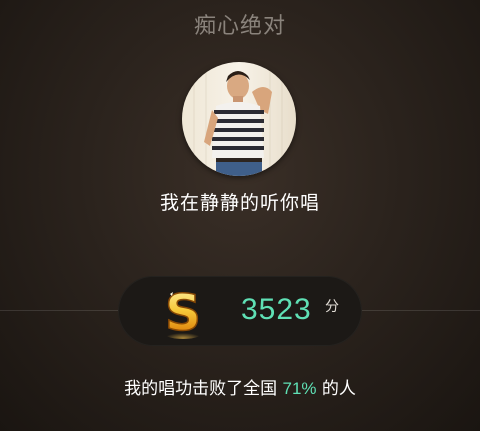 The image size is (480, 431). Describe the element at coordinates (240, 311) in the screenshot. I see `score-pill: S 3523 分` at that location.